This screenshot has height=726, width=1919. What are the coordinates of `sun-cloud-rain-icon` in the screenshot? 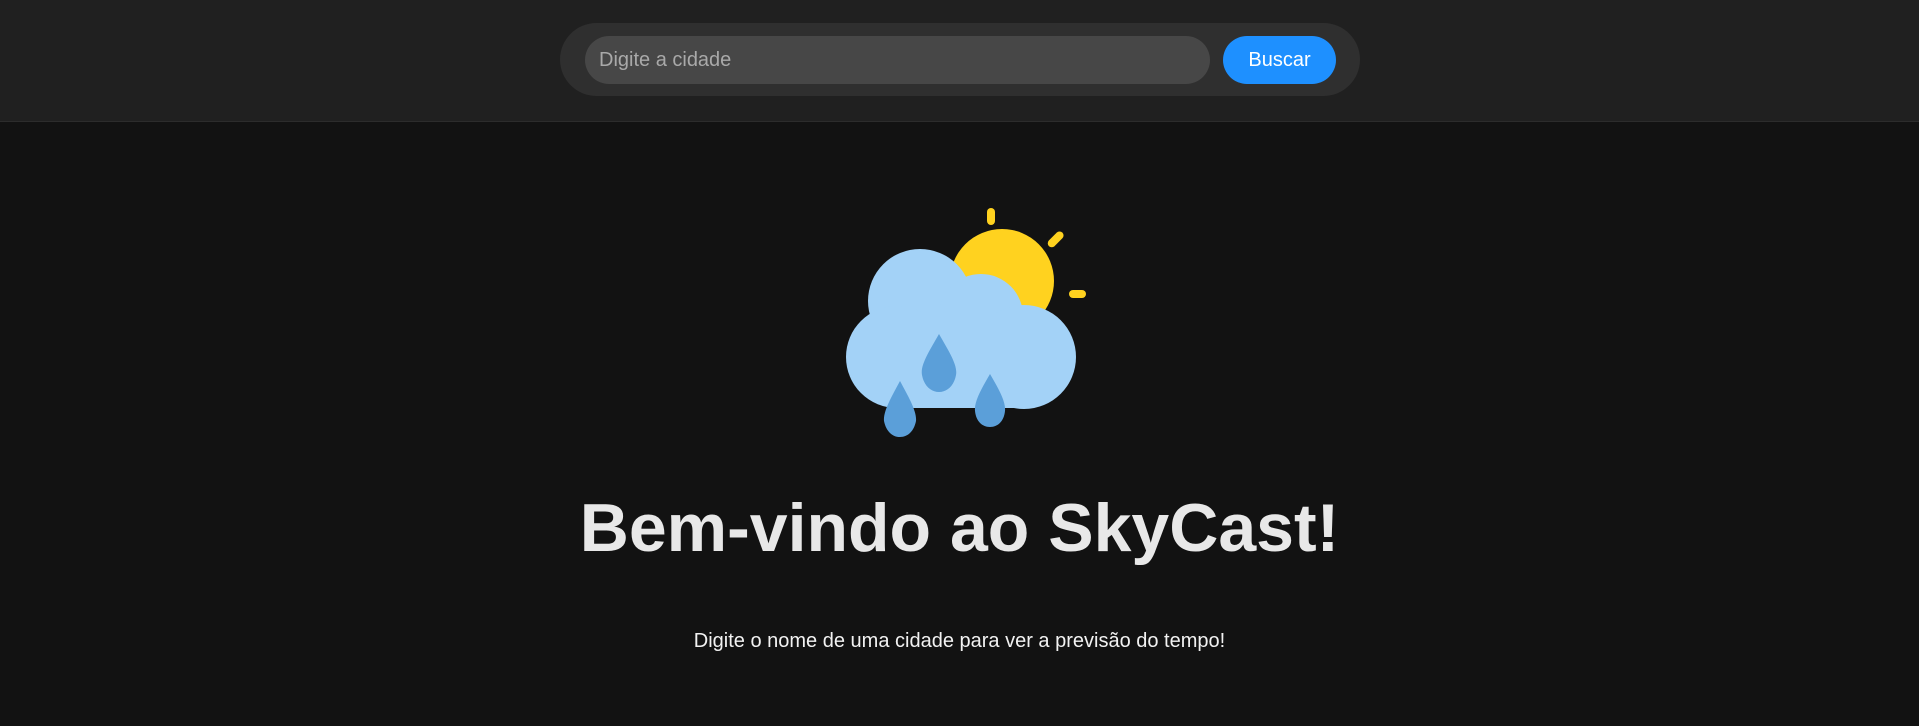 It's located at (966, 322).